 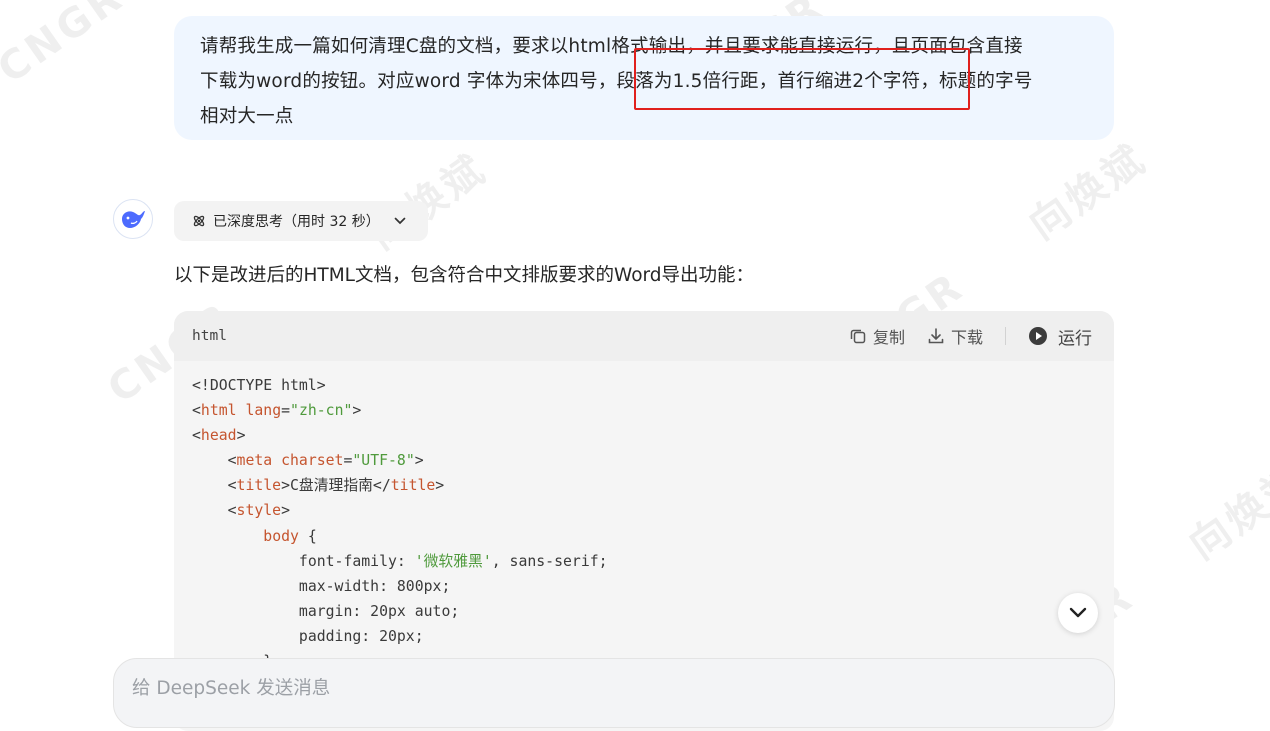 What do you see at coordinates (858, 336) in the screenshot?
I see `copy-icon` at bounding box center [858, 336].